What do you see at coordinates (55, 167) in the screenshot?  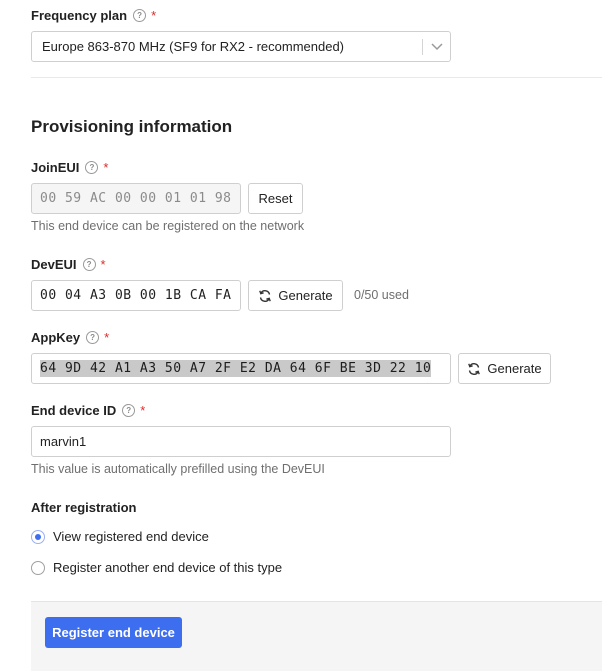 I see `join-eui-label-text: JoinEUI` at bounding box center [55, 167].